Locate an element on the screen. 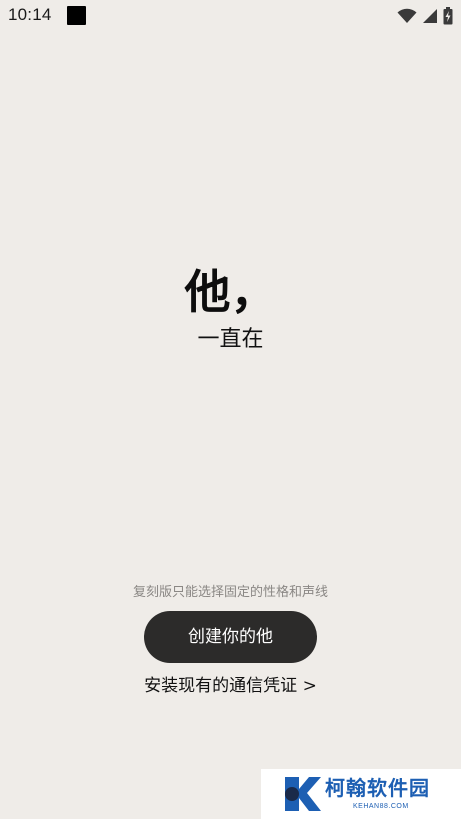 The image size is (461, 819). watermark: 柯翰软件园 KEHAN88.COM is located at coordinates (361, 794).